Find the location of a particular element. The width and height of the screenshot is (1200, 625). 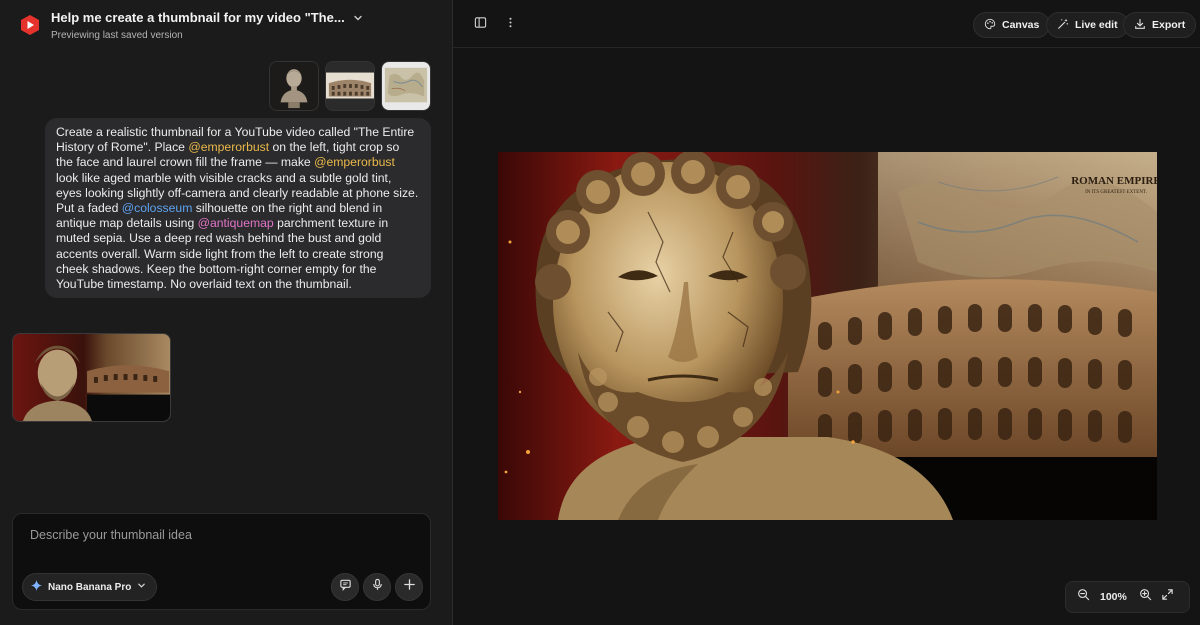

plus-icon is located at coordinates (409, 587).